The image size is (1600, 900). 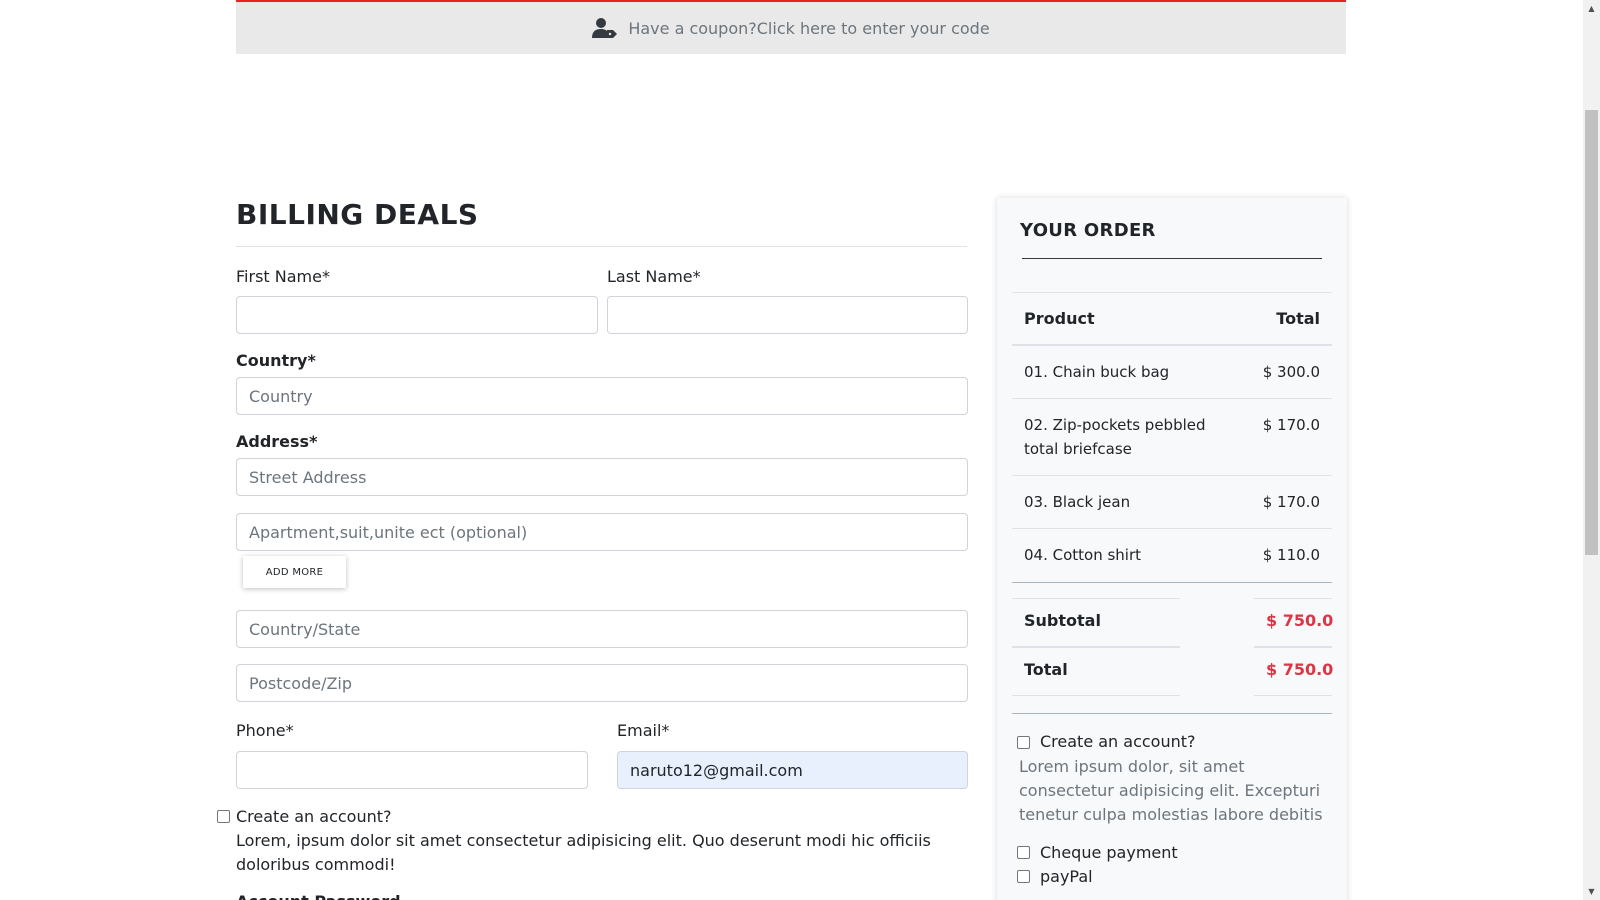 I want to click on apartment-input, so click(x=602, y=532).